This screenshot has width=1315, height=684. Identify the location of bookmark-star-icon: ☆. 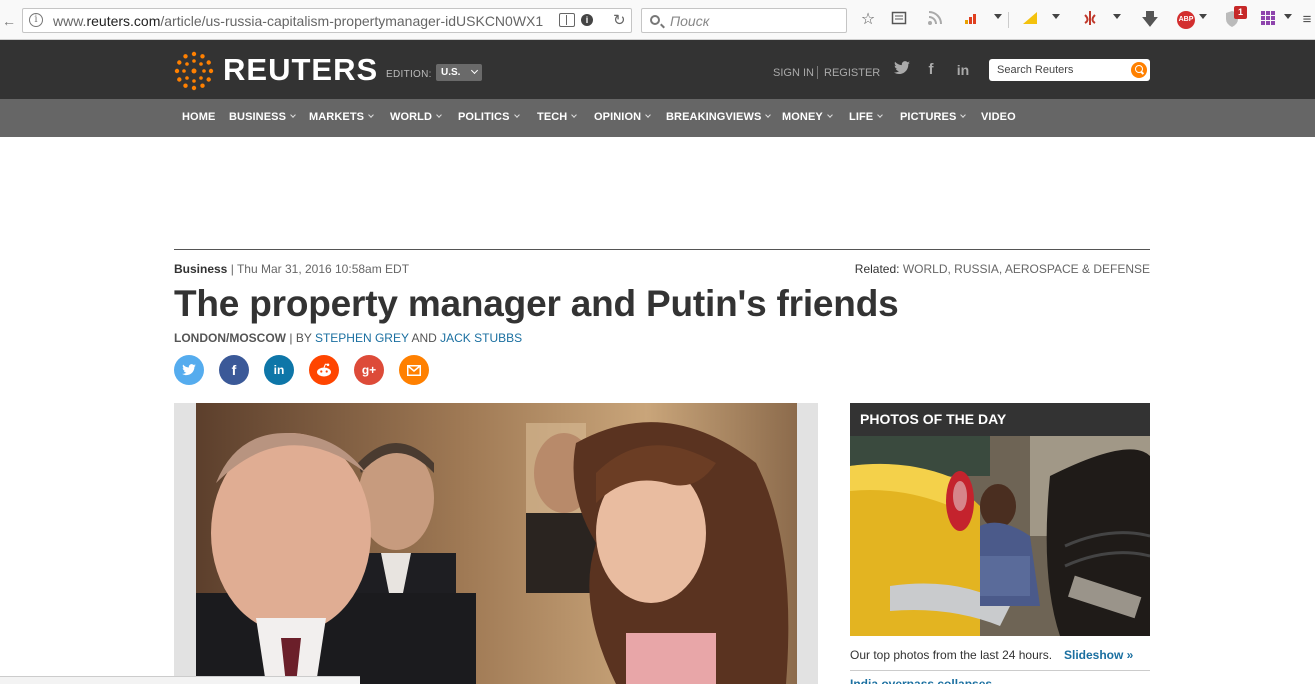
(868, 20).